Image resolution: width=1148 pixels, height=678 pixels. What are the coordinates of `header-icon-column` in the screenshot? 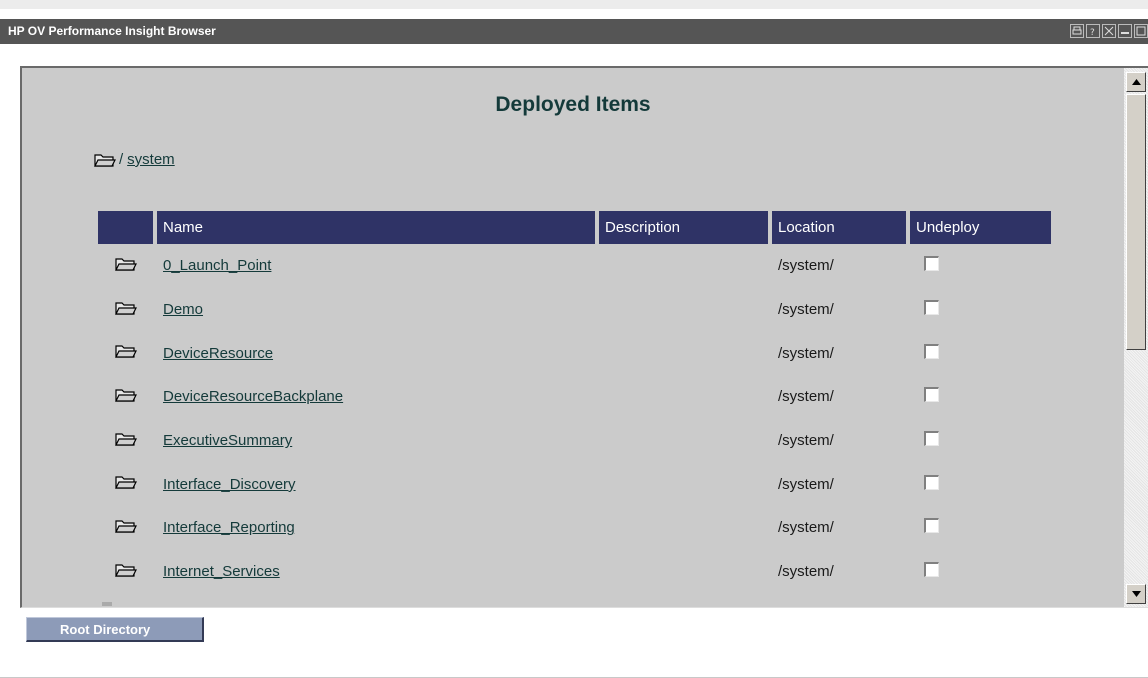 It's located at (125, 227).